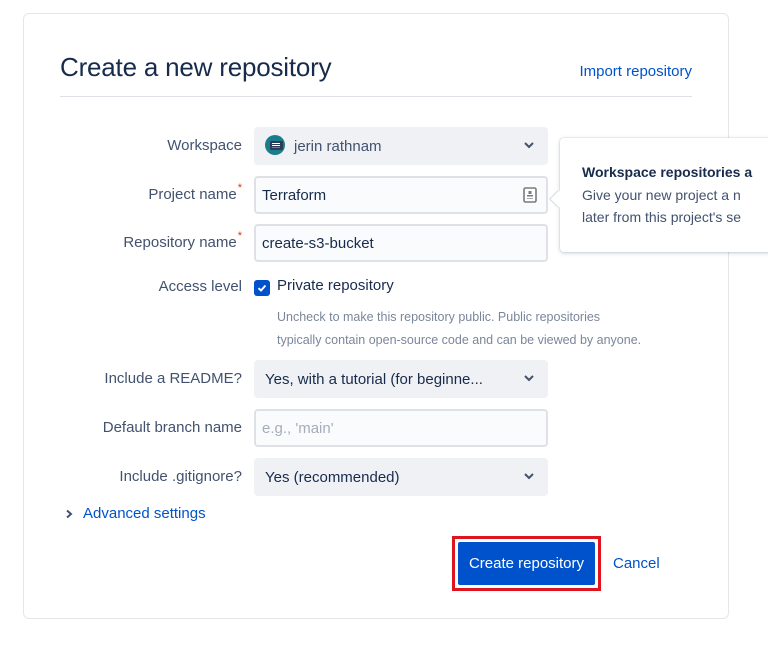 This screenshot has width=768, height=647. I want to click on private-repository-label: Private repository, so click(335, 285).